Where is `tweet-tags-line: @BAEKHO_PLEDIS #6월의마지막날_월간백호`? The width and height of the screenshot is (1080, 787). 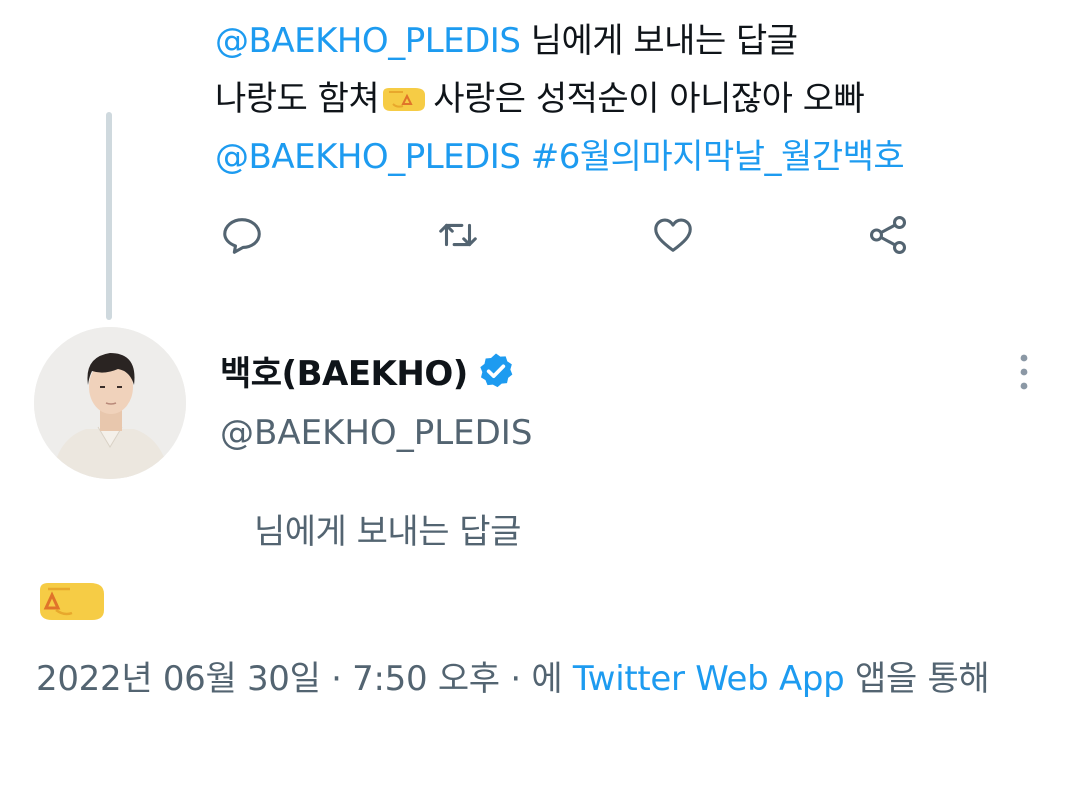 tweet-tags-line: @BAEKHO_PLEDIS #6월의마지막날_월간백호 is located at coordinates (635, 157).